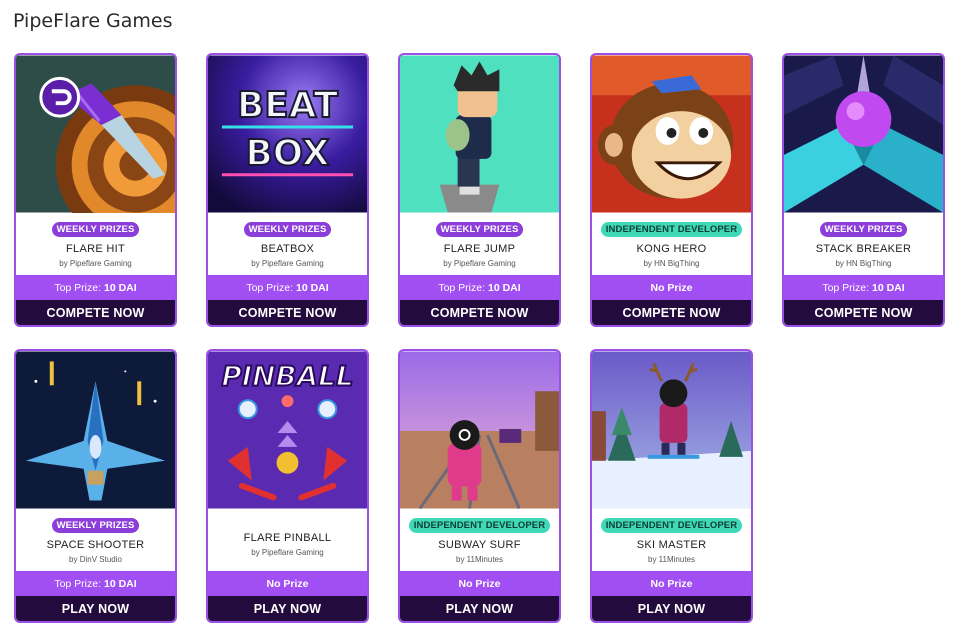 Image resolution: width=956 pixels, height=631 pixels. Describe the element at coordinates (95, 559) in the screenshot. I see `game-developer: by DinV Studio` at that location.